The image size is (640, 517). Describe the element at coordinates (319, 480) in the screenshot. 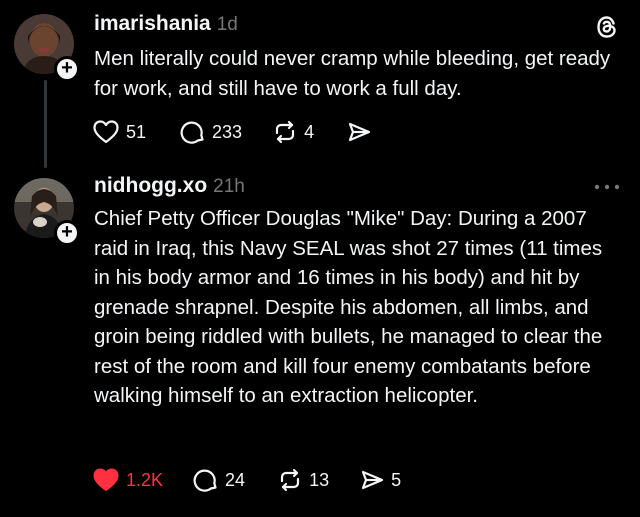

I see `repost-count: 13` at that location.